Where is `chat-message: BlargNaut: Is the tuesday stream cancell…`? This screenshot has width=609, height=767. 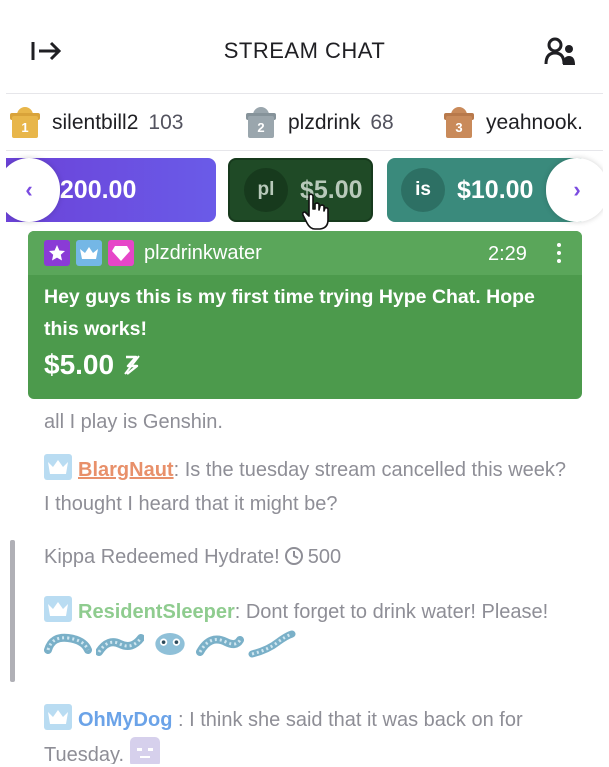
chat-message: BlargNaut: Is the tuesday stream cancell… is located at coordinates (309, 487).